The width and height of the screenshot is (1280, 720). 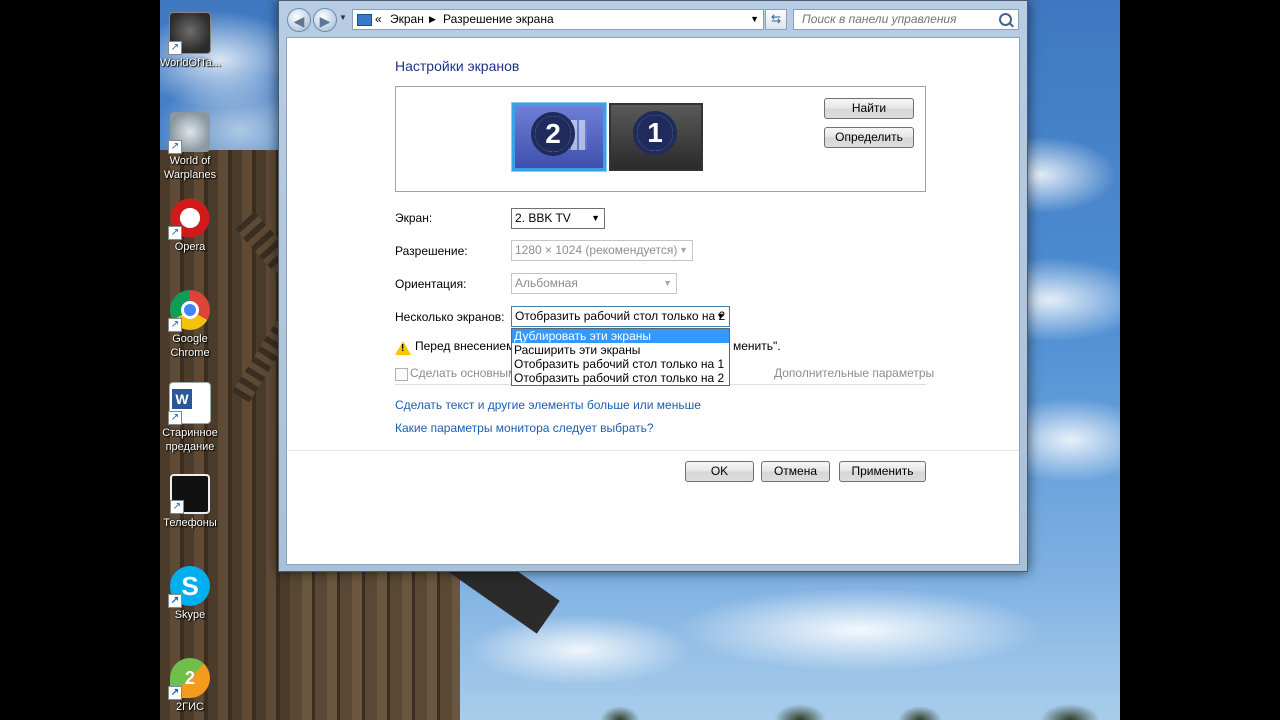 What do you see at coordinates (364, 20) in the screenshot?
I see `control-panel-icon` at bounding box center [364, 20].